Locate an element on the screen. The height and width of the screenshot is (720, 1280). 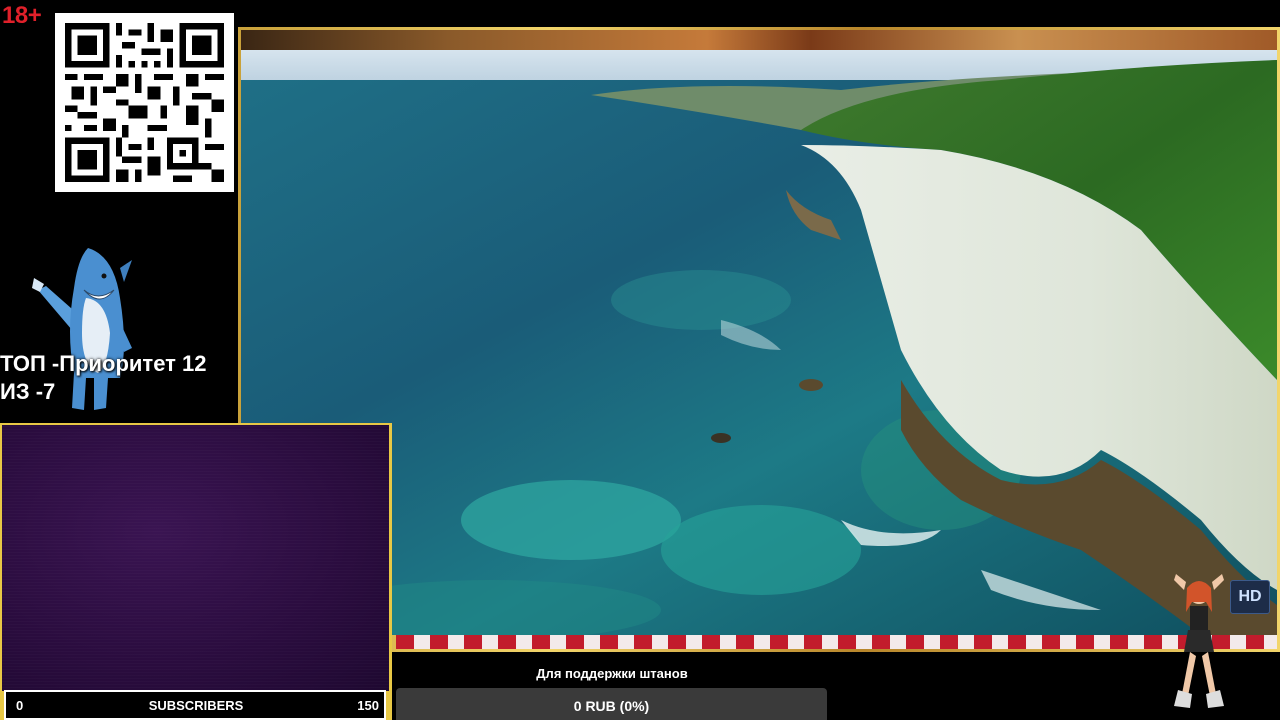
video-bottom-strip is located at coordinates (836, 642).